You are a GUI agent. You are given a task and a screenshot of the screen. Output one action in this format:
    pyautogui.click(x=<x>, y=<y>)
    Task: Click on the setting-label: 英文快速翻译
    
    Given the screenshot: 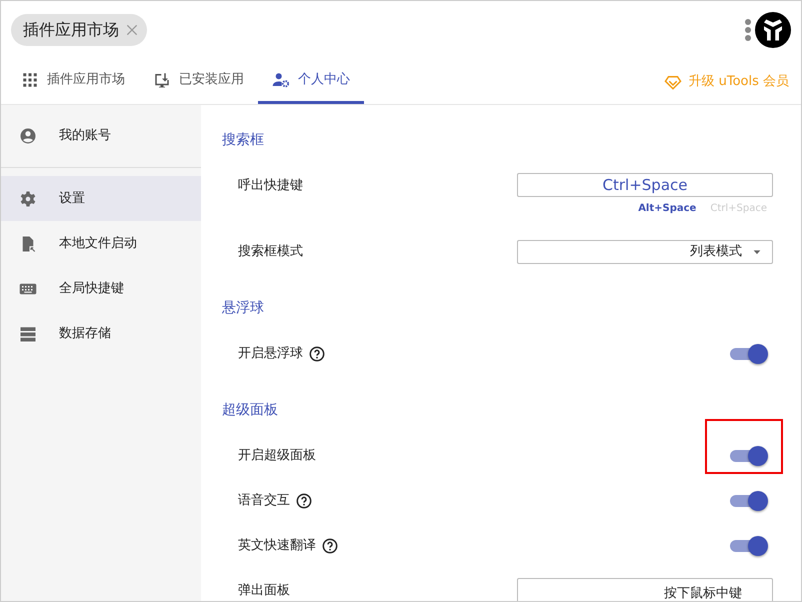 What is the action you would take?
    pyautogui.click(x=277, y=545)
    